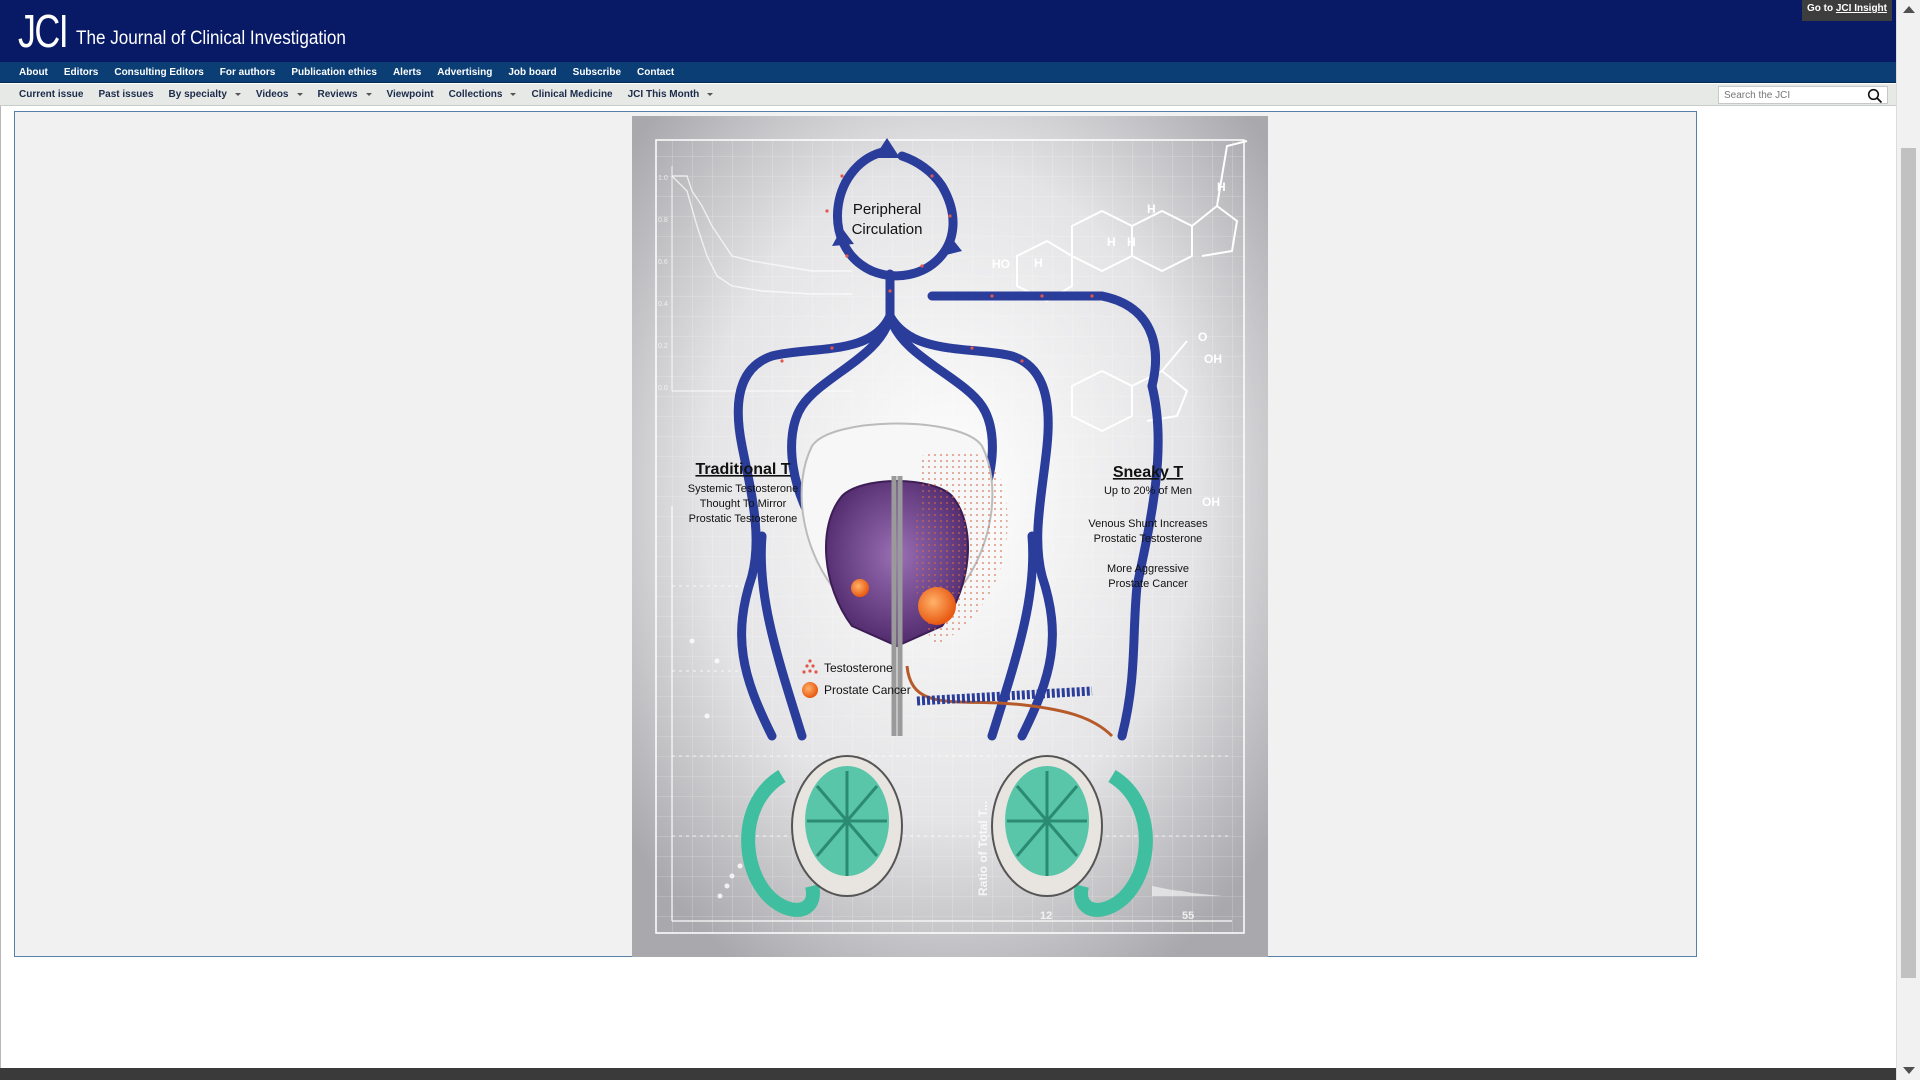  What do you see at coordinates (1001, 264) in the screenshot?
I see `chem-label: HO` at bounding box center [1001, 264].